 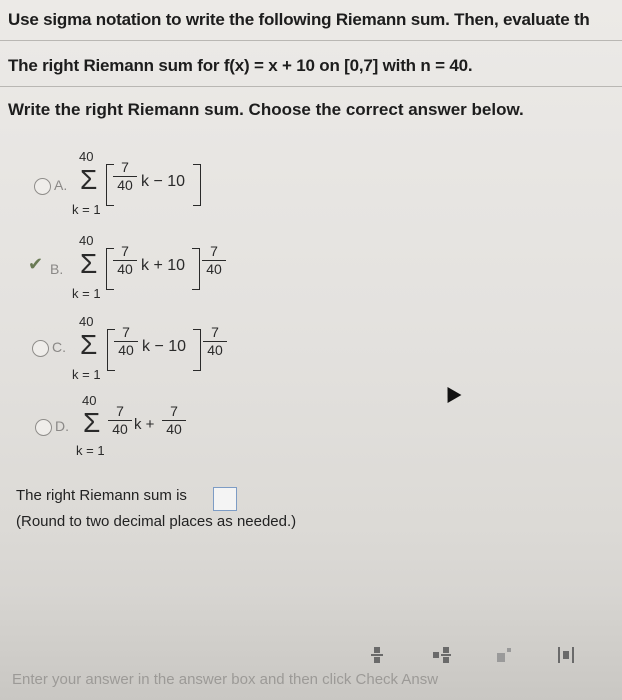 I want to click on option-c: C. 40 Σ k = 1 7 40 k − 10 7 40, so click(x=210, y=352).